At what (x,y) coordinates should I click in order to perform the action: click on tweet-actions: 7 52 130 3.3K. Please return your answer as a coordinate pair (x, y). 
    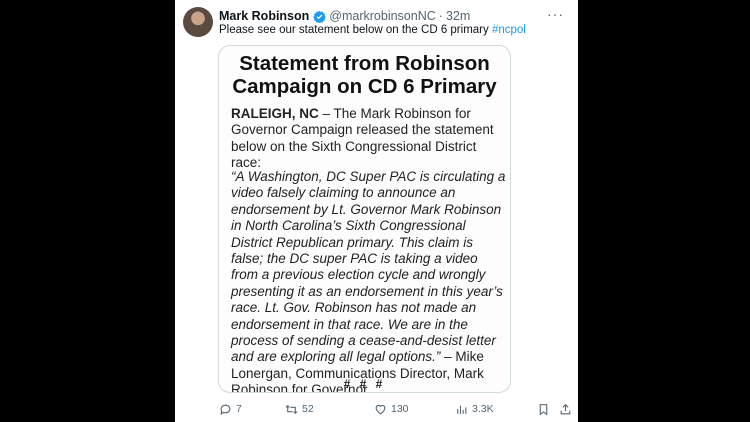
    Looking at the image, I should click on (396, 409).